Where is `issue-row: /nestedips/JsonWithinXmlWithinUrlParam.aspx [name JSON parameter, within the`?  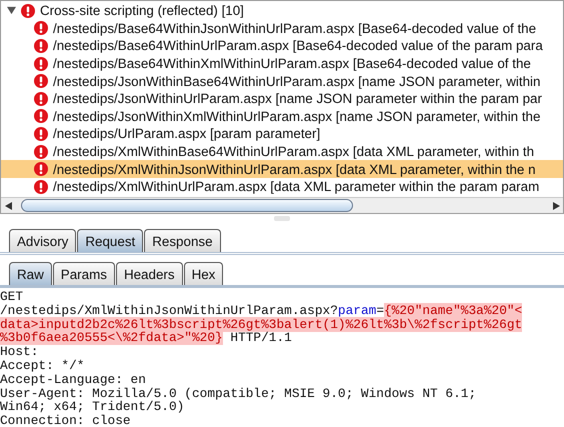 issue-row: /nestedips/JsonWithinXmlWithinUrlParam.aspx [name JSON parameter, within the is located at coordinates (282, 117).